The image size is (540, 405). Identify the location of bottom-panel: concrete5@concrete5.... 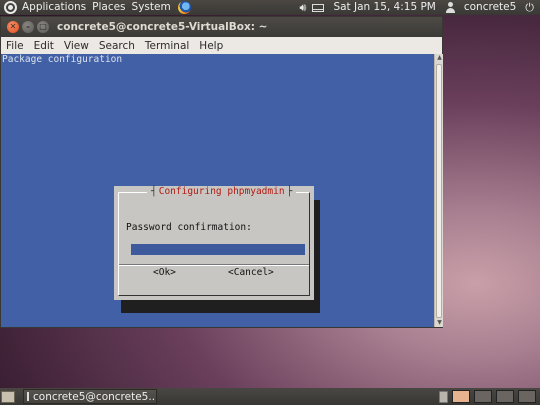
(270, 396).